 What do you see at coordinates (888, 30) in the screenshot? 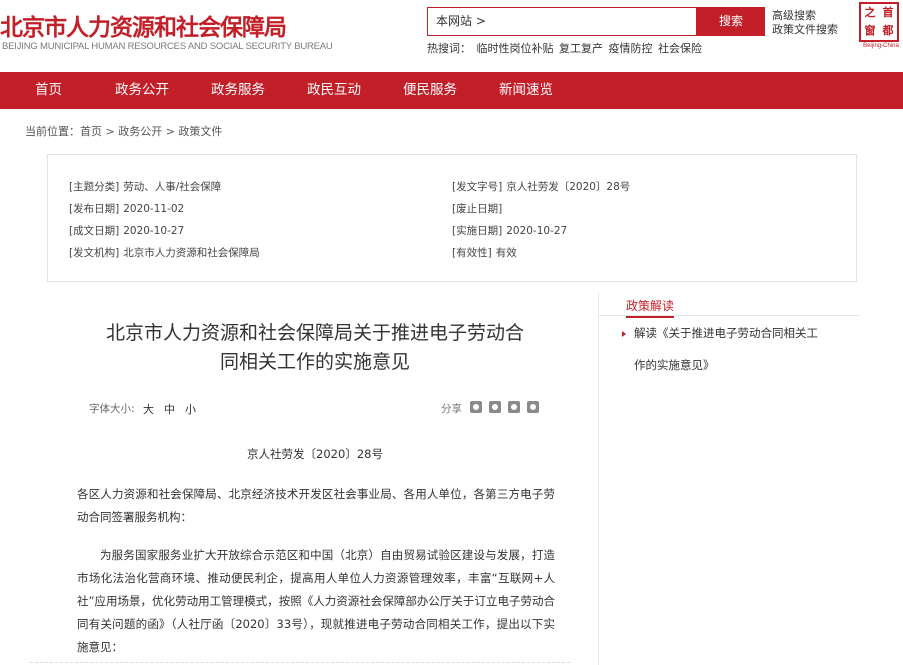
I see `seal-char: 都` at bounding box center [888, 30].